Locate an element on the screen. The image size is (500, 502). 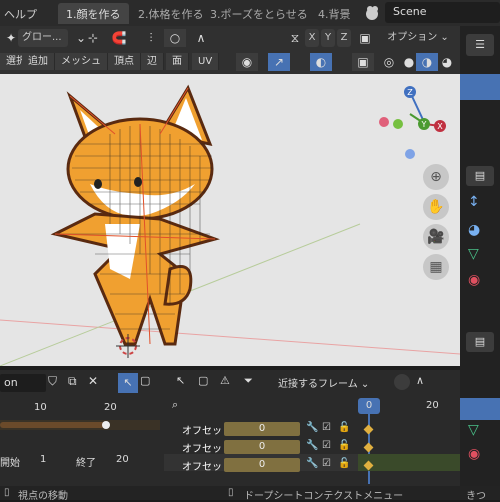
end-value: 20 is located at coordinates (122, 459).